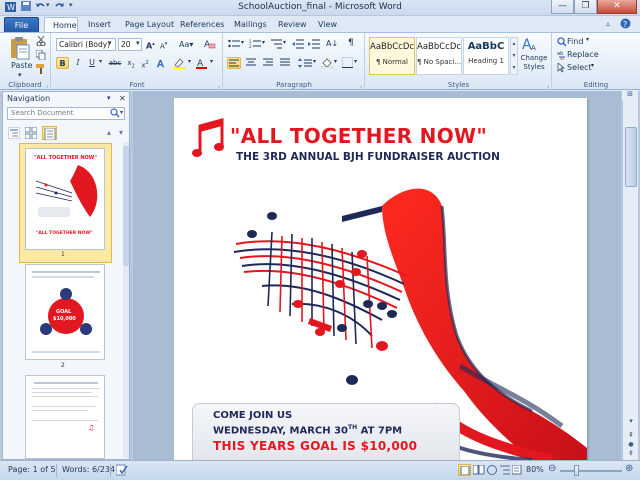 The image size is (640, 480). What do you see at coordinates (534, 63) in the screenshot?
I see `change-styles-button: Change Styles` at bounding box center [534, 63].